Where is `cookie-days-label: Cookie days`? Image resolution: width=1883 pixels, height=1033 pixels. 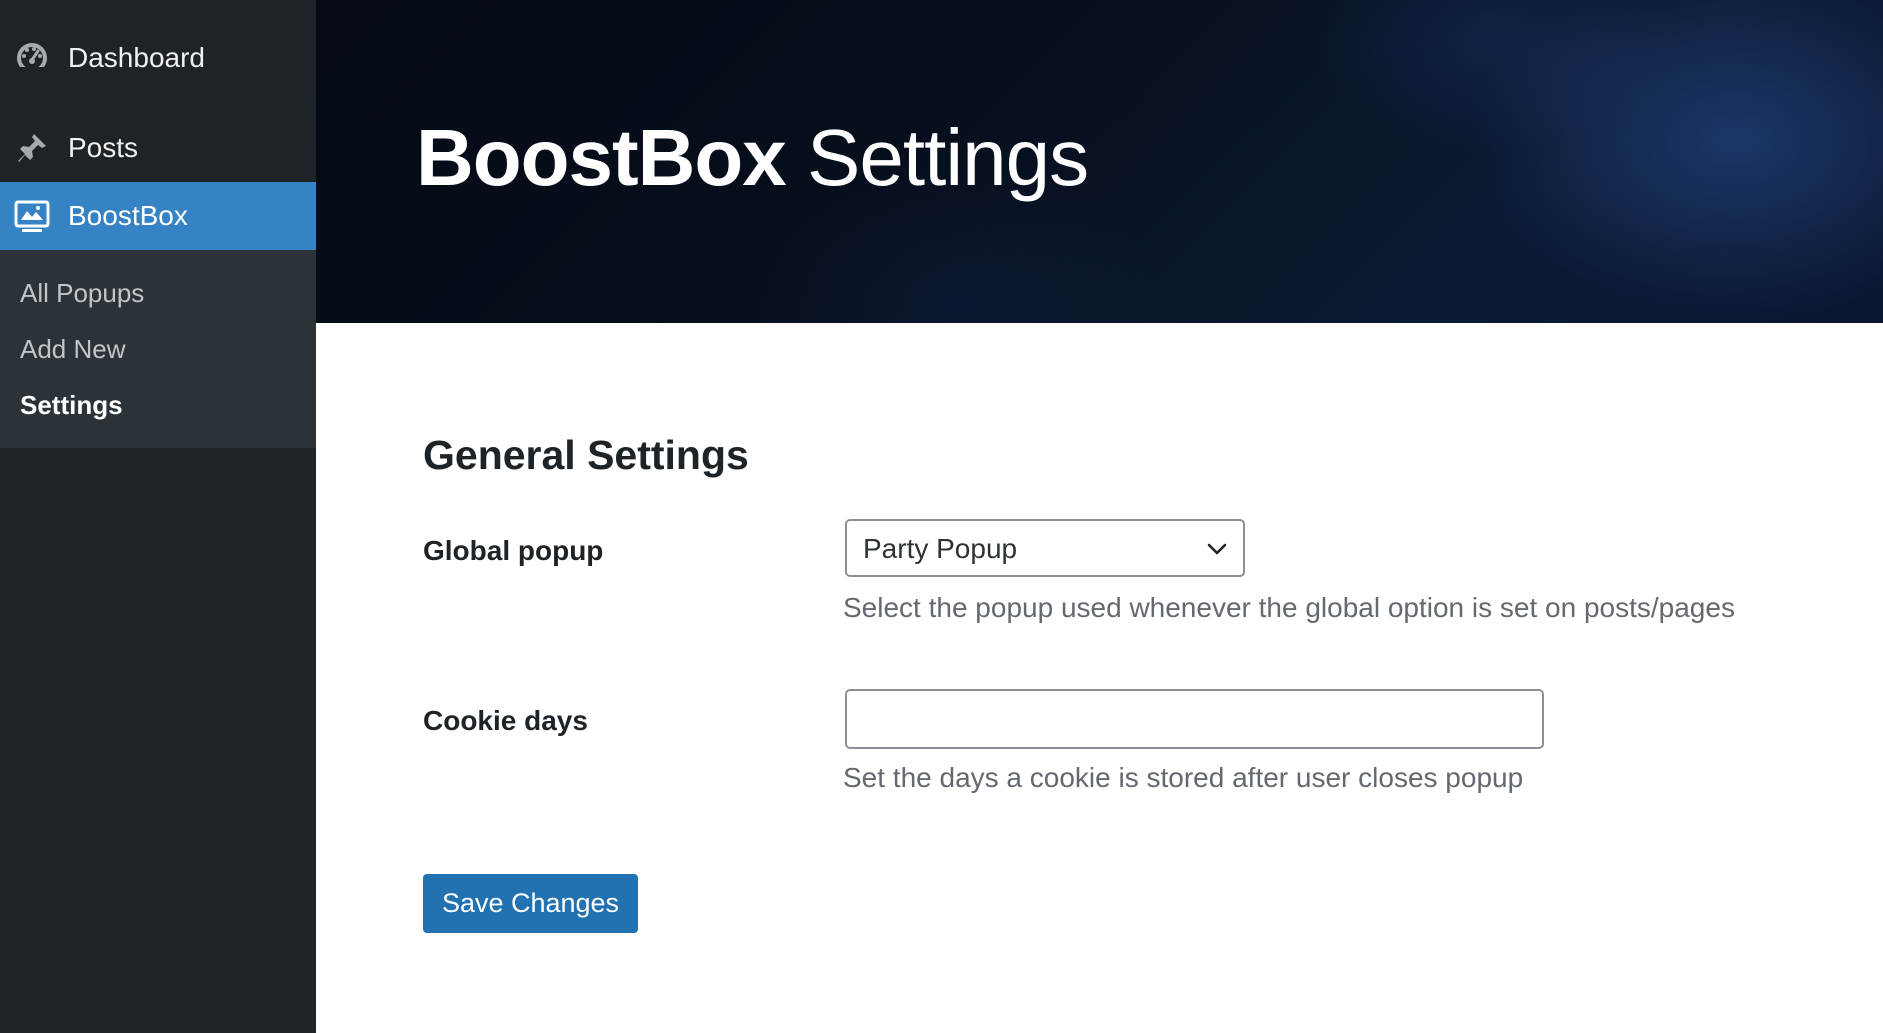
cookie-days-label: Cookie days is located at coordinates (505, 720).